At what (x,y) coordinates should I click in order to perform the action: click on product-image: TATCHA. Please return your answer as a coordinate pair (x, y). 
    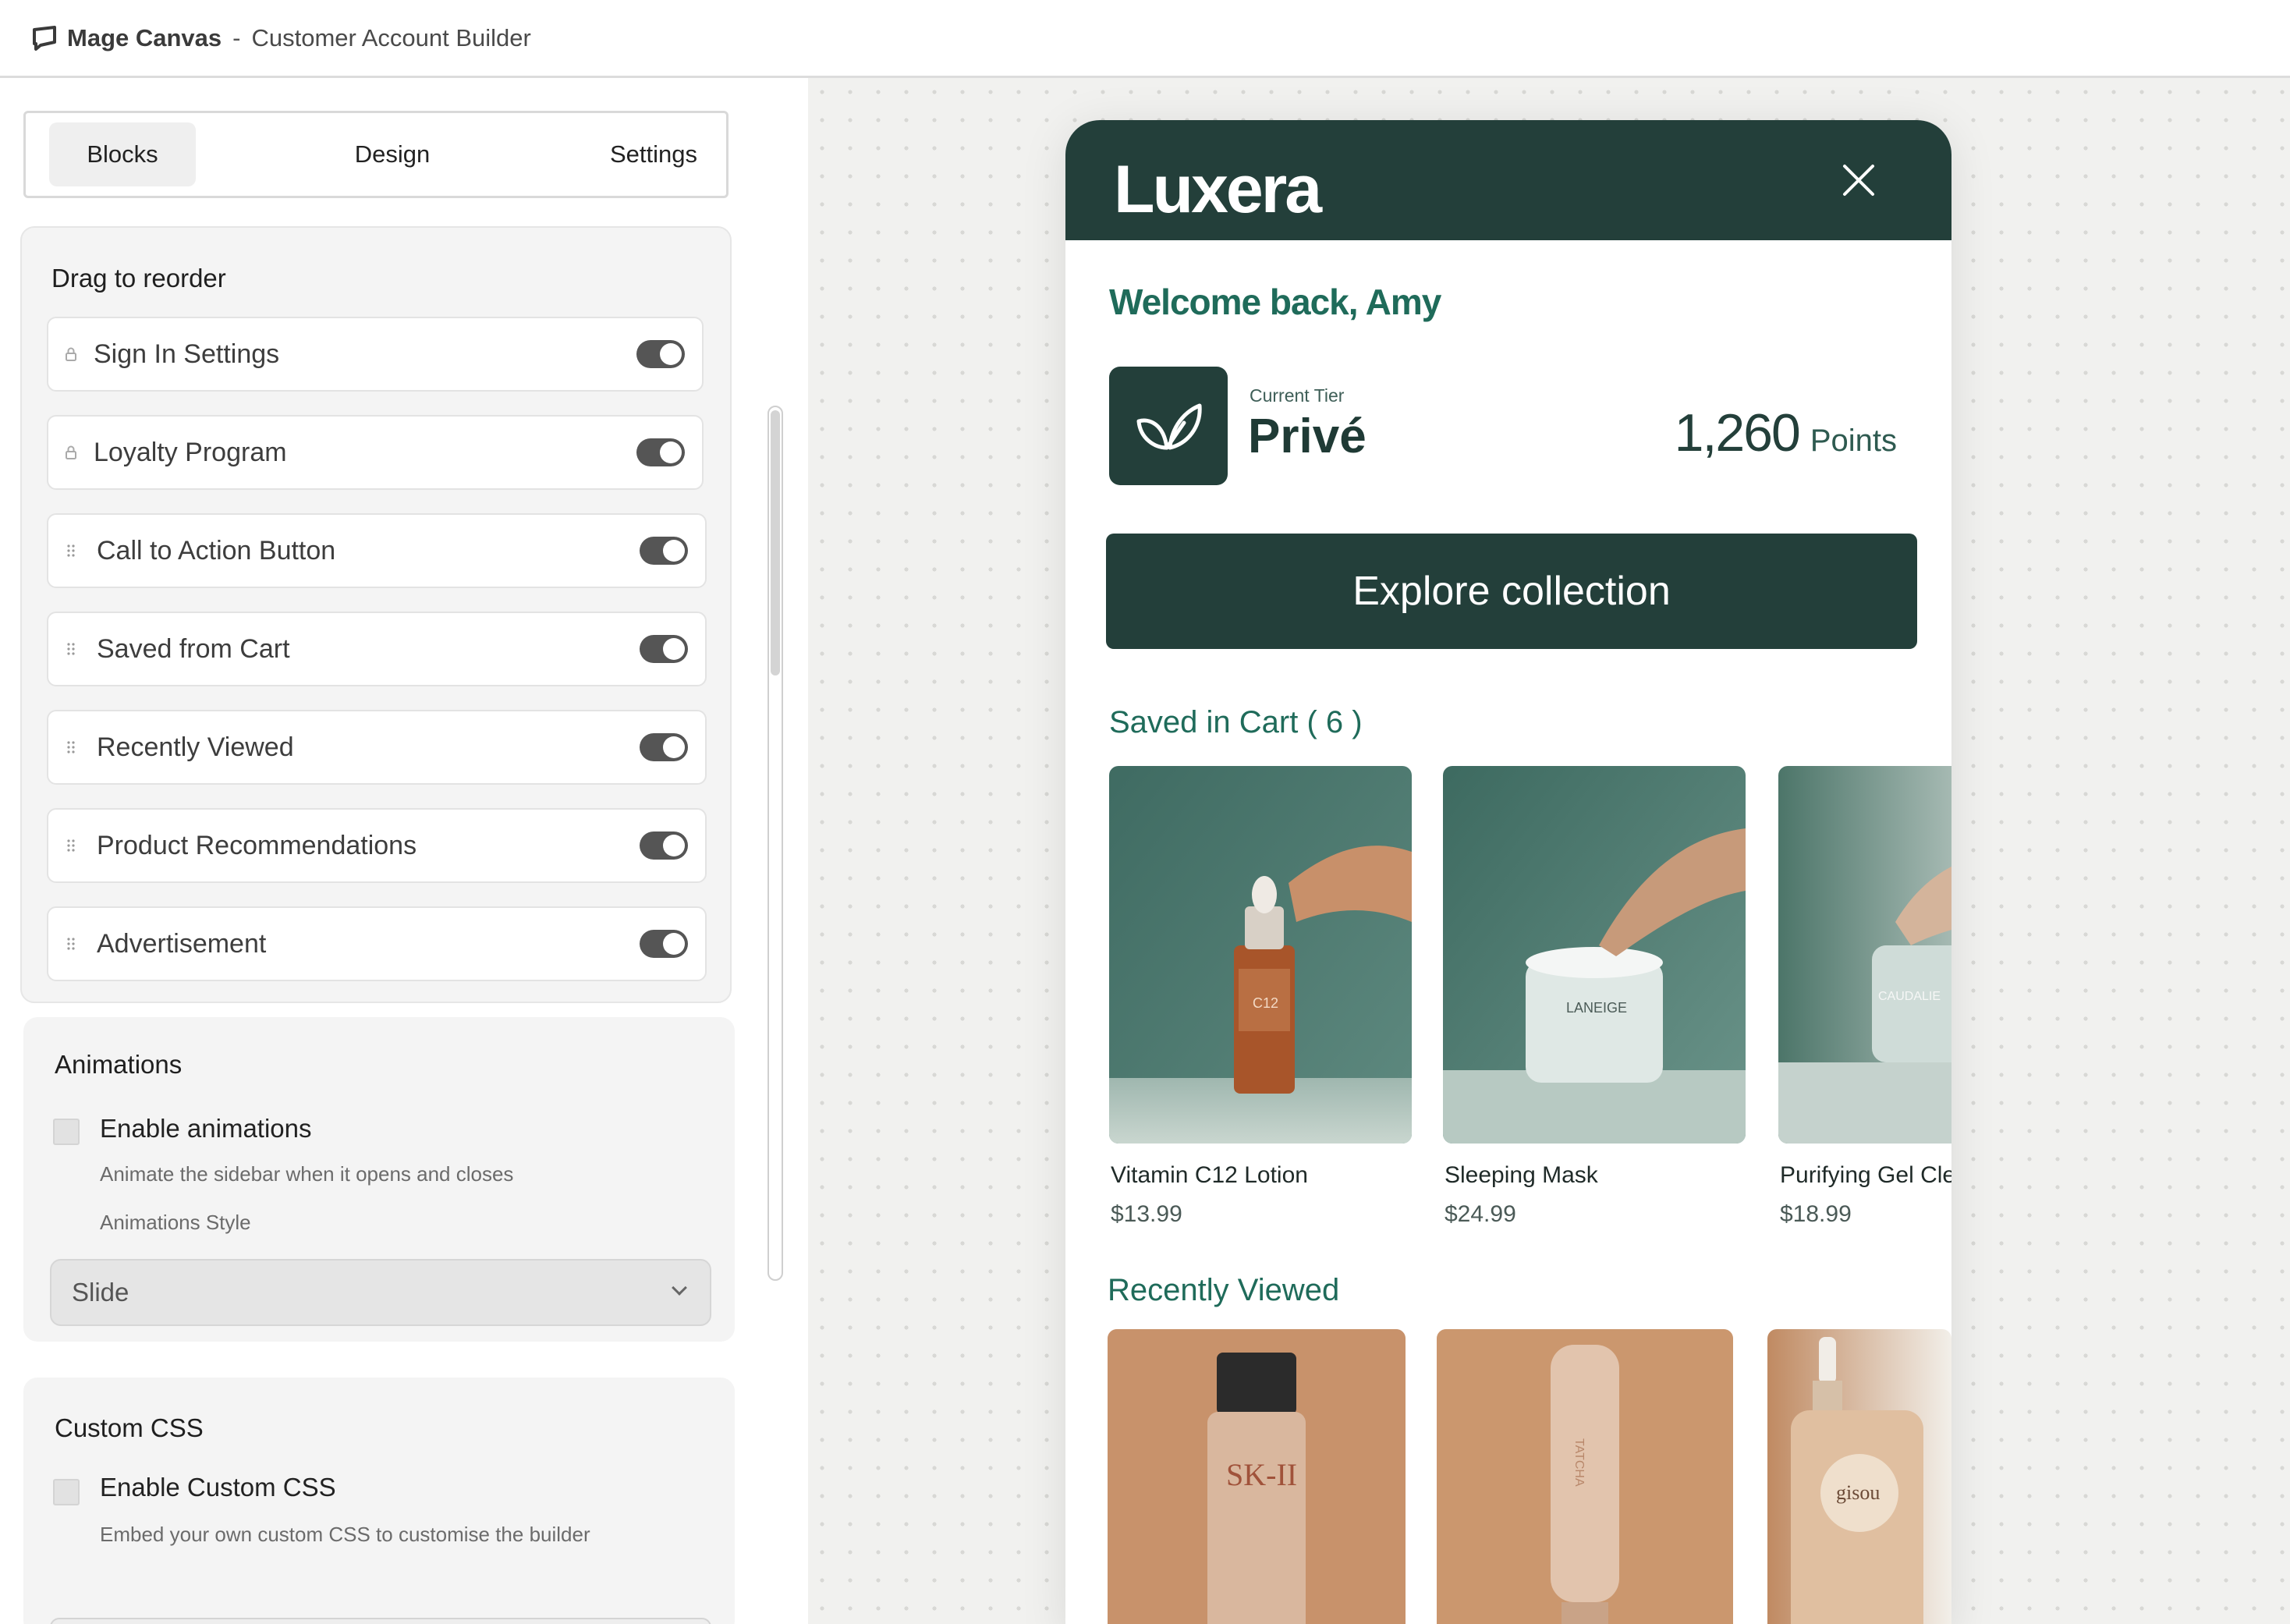
    Looking at the image, I should click on (1585, 1476).